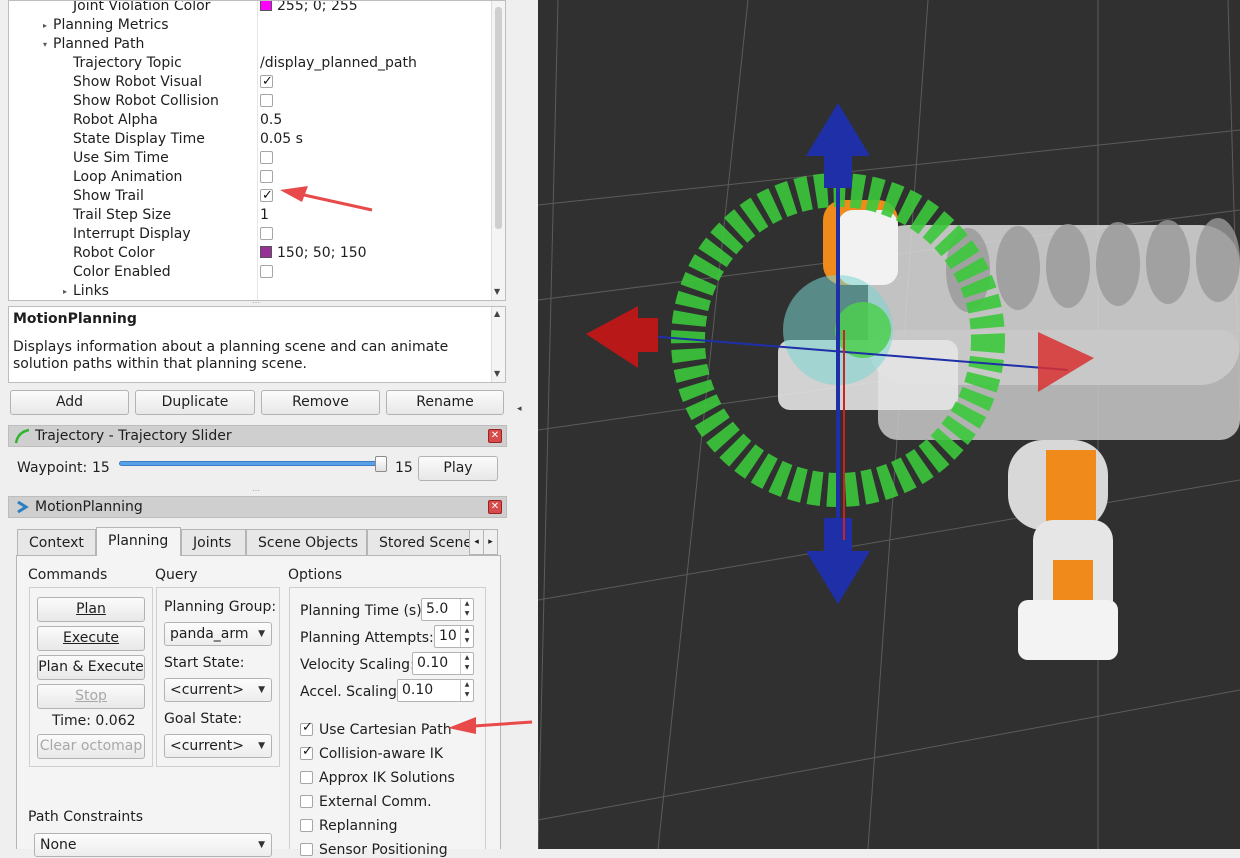 Image resolution: width=1240 pixels, height=858 pixels. What do you see at coordinates (281, 139) in the screenshot?
I see `property-value: 0.05 s` at bounding box center [281, 139].